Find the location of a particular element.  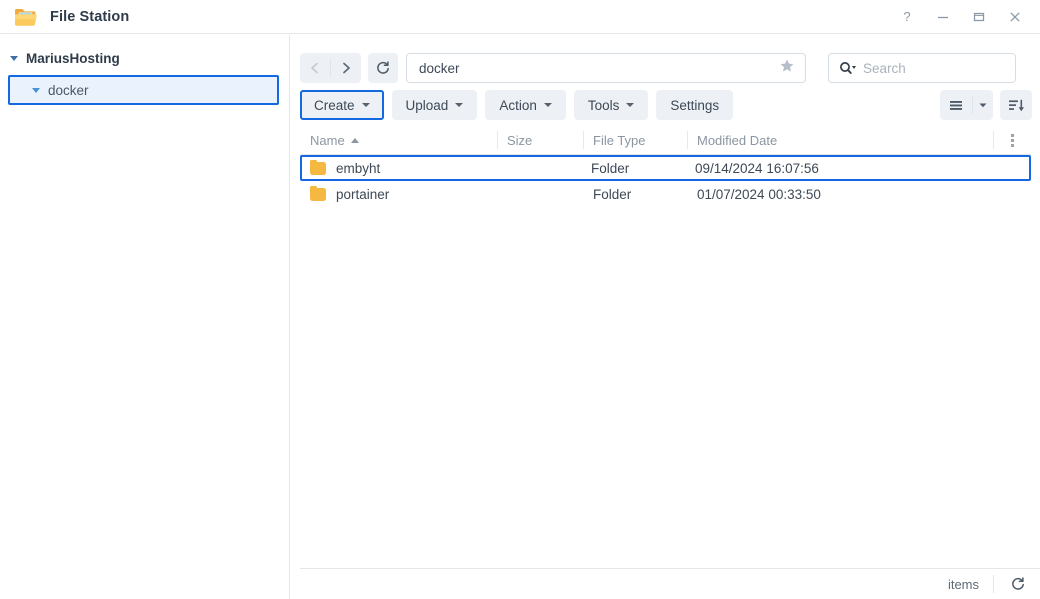

sidebar-item-docker: docker is located at coordinates (143, 90).